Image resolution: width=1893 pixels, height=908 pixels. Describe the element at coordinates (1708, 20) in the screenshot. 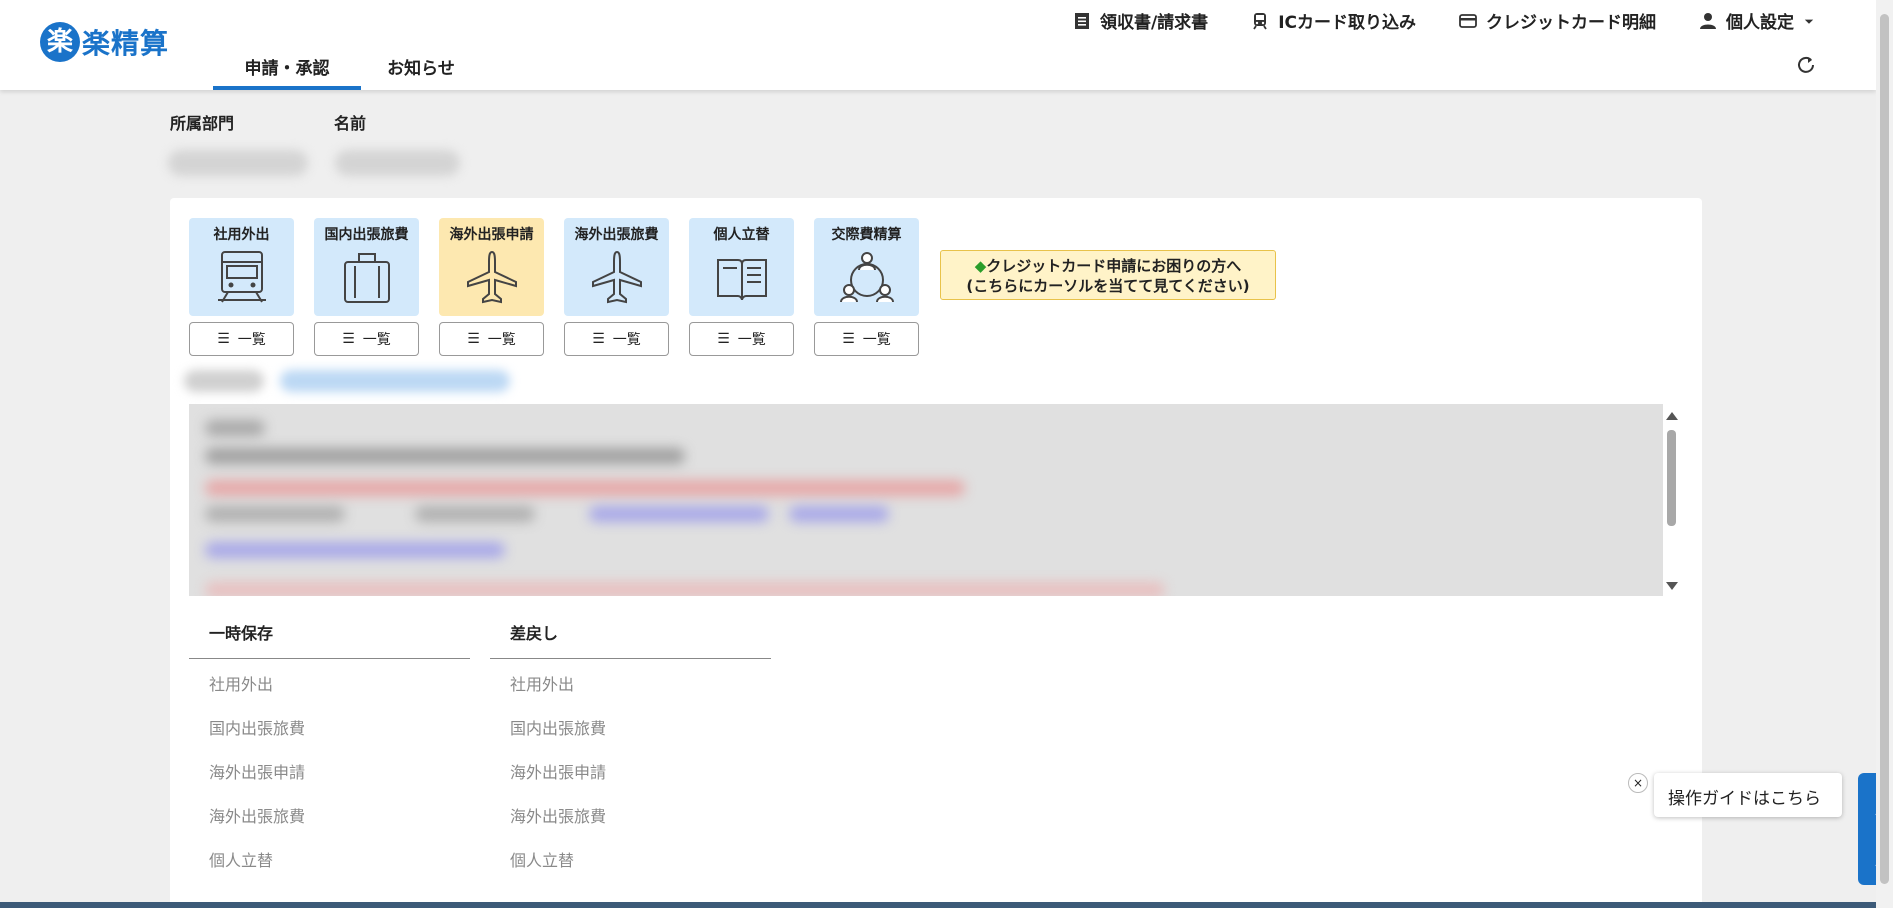

I see `person-icon` at that location.